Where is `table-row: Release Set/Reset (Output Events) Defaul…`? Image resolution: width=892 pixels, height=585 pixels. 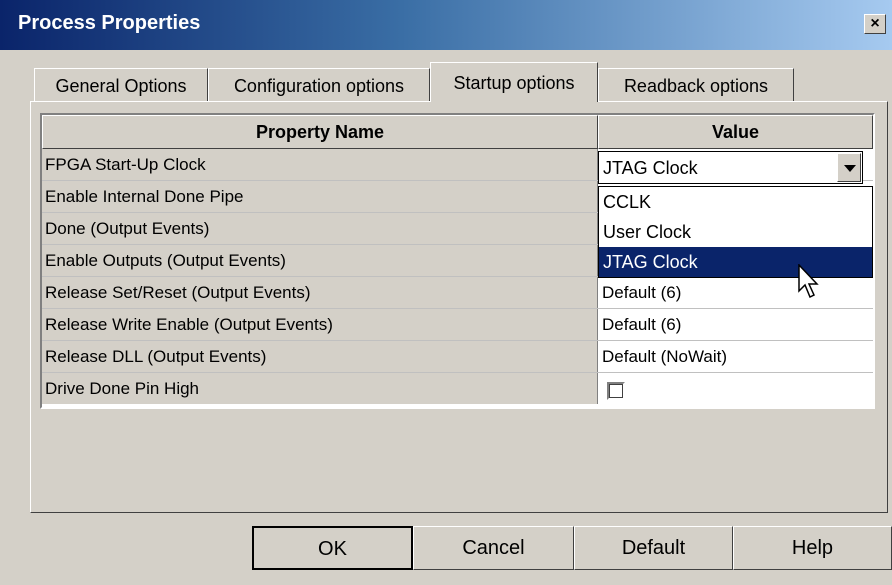
table-row: Release Set/Reset (Output Events) Defaul… is located at coordinates (457, 293).